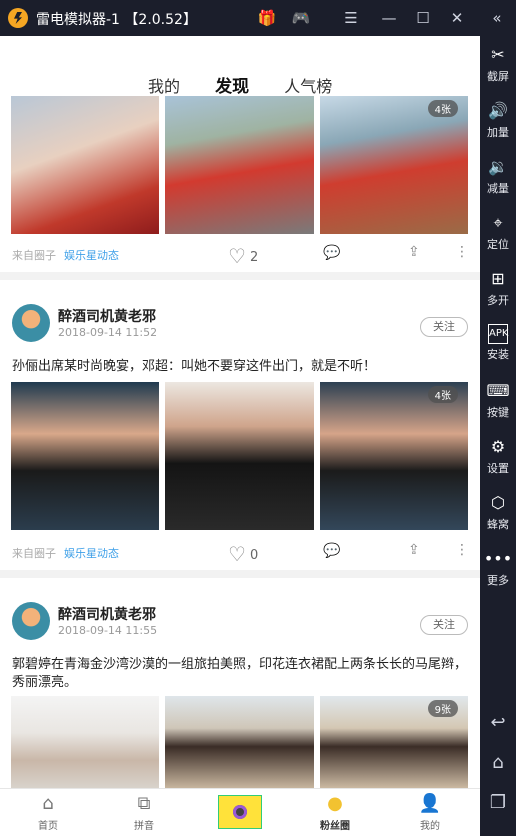 The width and height of the screenshot is (516, 836). I want to click on keyboard-icon: ⌨, so click(498, 390).